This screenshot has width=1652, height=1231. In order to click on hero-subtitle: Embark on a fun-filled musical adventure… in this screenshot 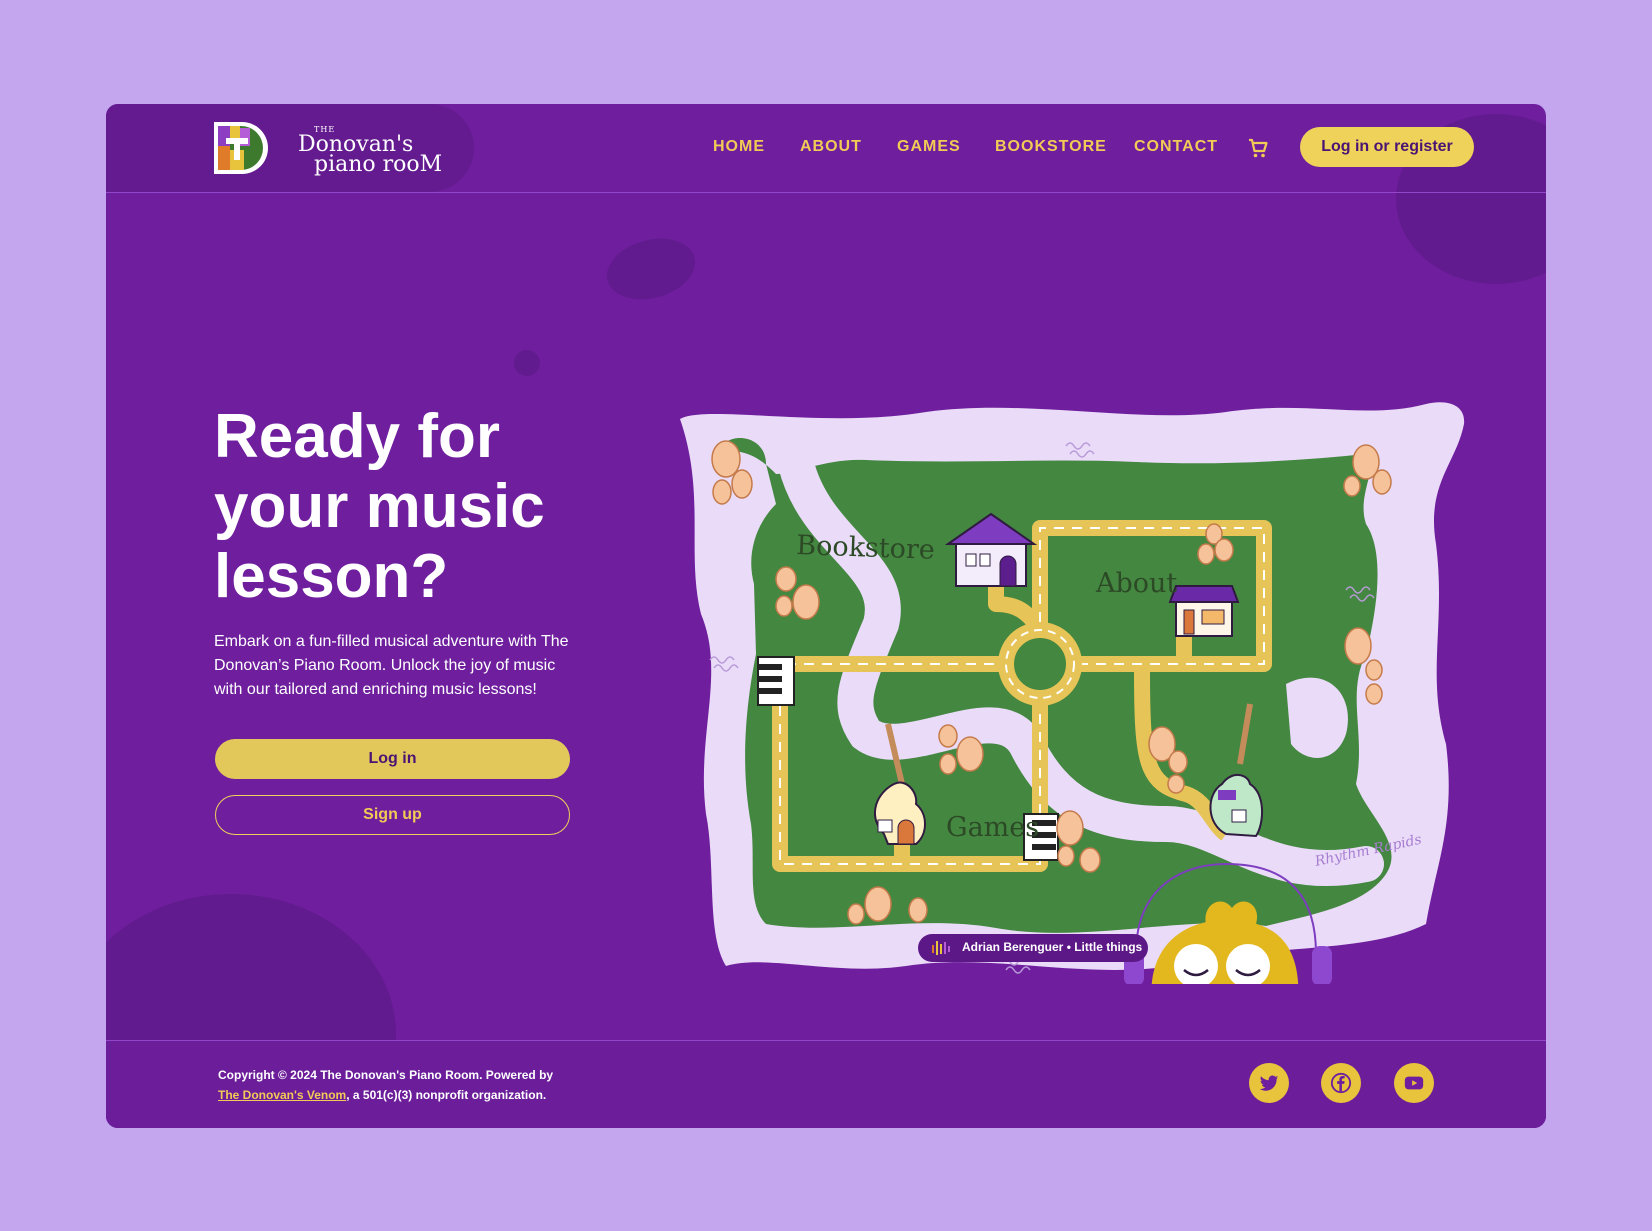, I will do `click(391, 665)`.